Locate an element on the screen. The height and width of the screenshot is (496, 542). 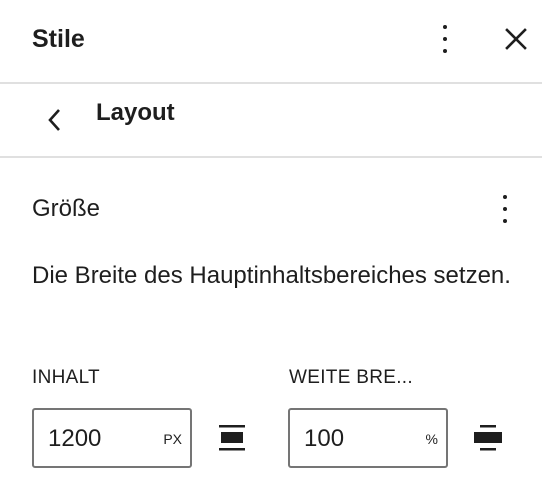
options-menu-button is located at coordinates (445, 39).